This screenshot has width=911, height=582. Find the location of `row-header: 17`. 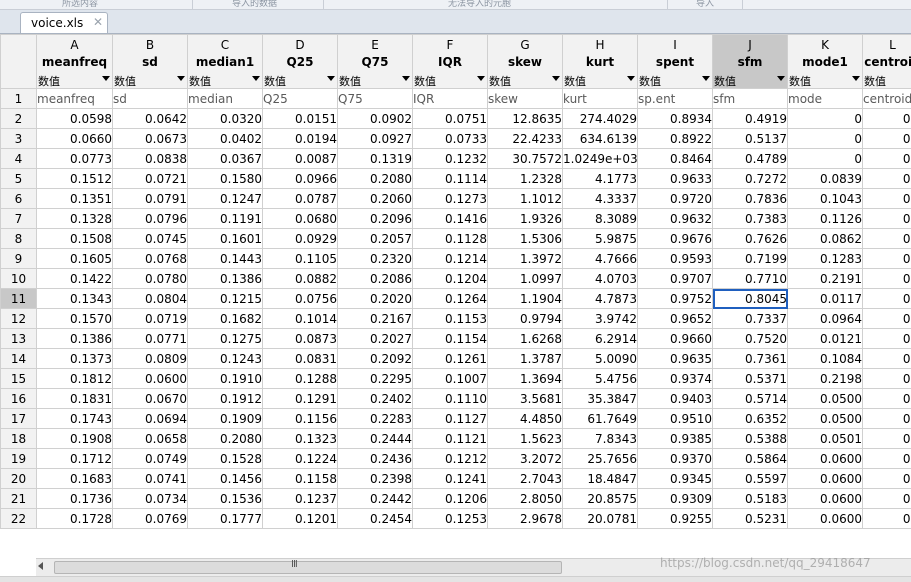

row-header: 17 is located at coordinates (19, 419).